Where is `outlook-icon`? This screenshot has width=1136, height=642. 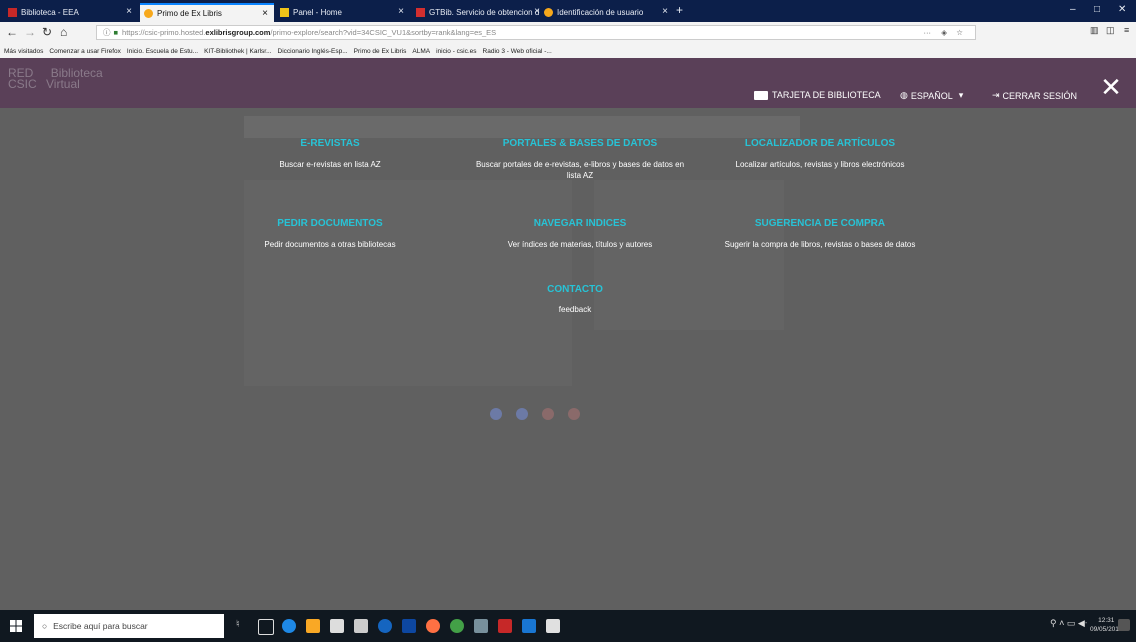
outlook-icon is located at coordinates (409, 626).